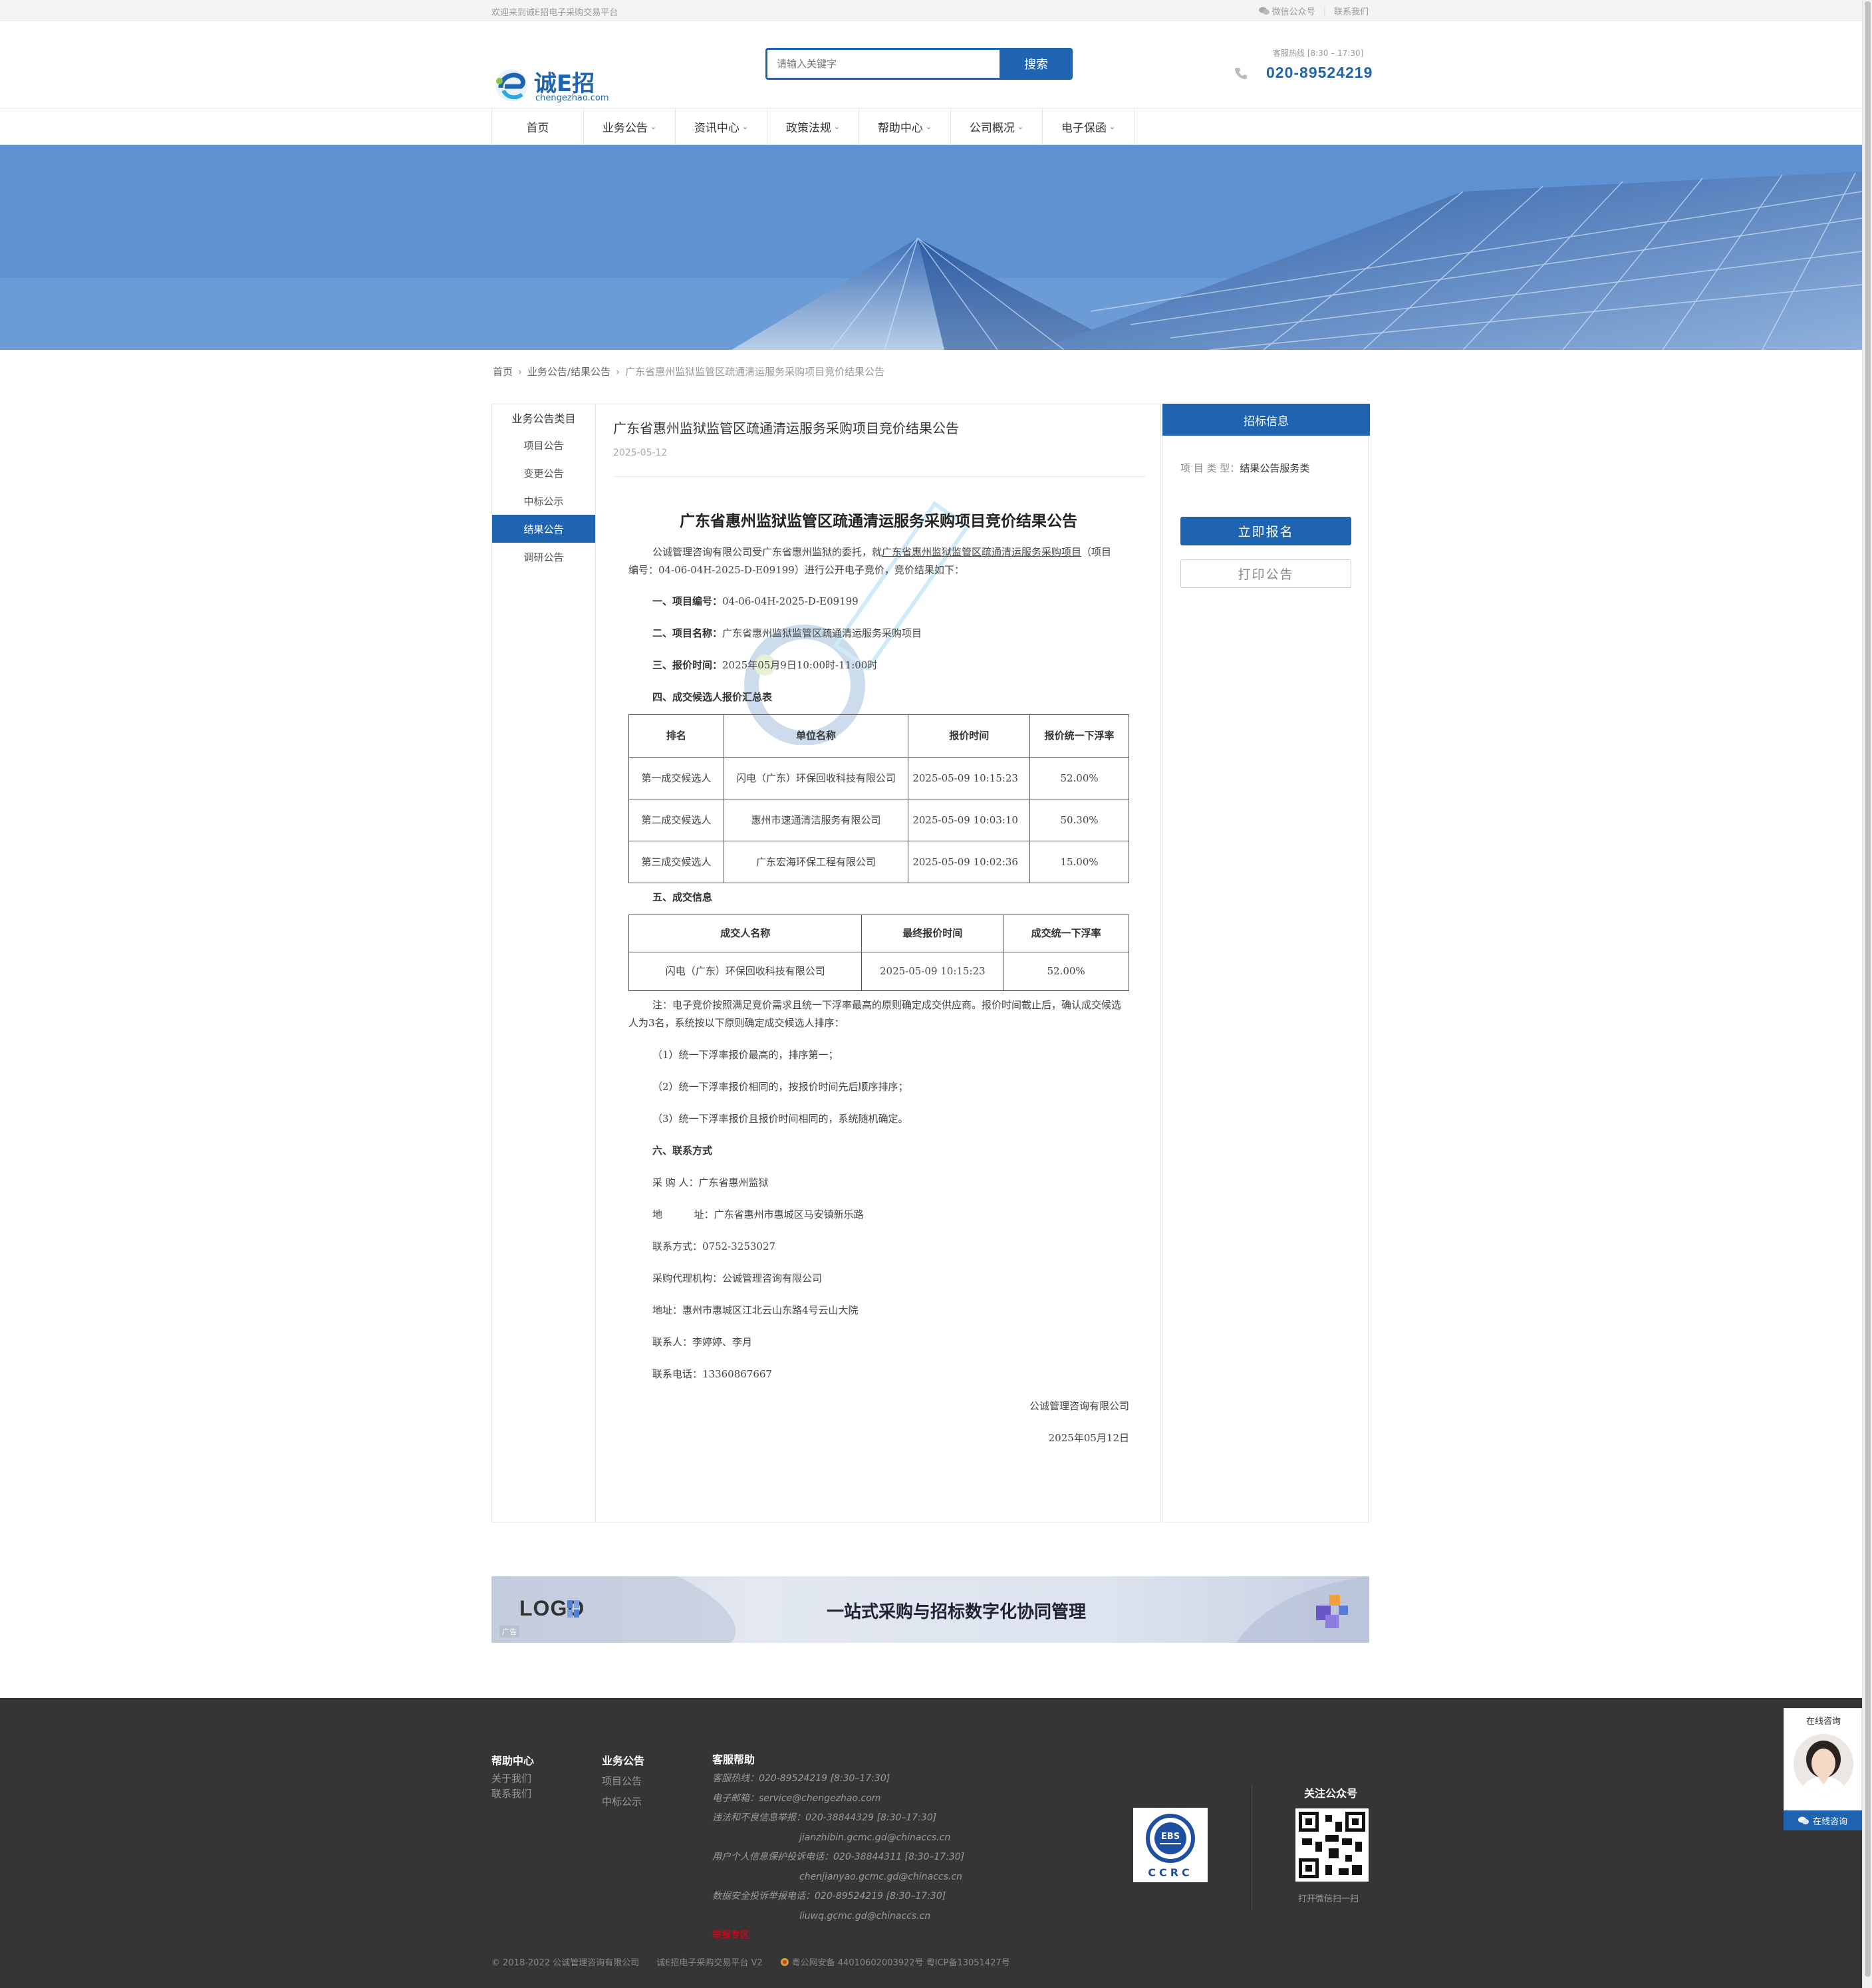 The height and width of the screenshot is (1988, 1872). What do you see at coordinates (543, 529) in the screenshot?
I see `sidebar-item-result: 结果公告` at bounding box center [543, 529].